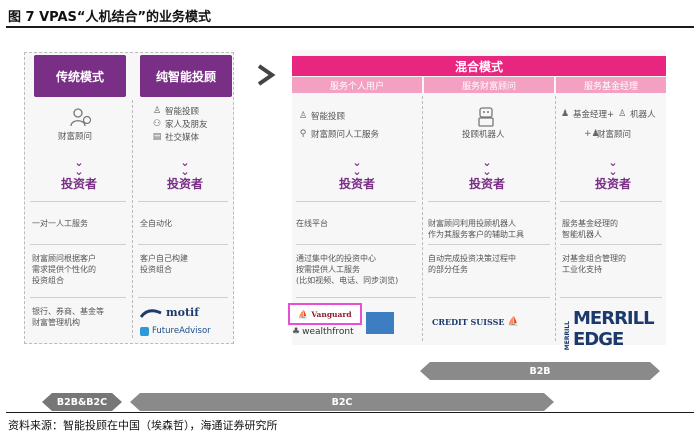 The width and height of the screenshot is (700, 437). Describe the element at coordinates (186, 76) in the screenshot. I see `robo-header: 纯智能投顾` at that location.